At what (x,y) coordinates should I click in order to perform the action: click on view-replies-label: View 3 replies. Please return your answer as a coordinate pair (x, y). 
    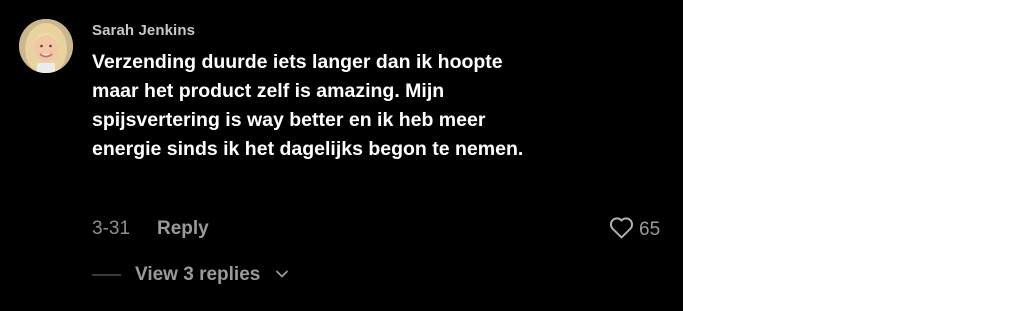
    Looking at the image, I should click on (198, 274).